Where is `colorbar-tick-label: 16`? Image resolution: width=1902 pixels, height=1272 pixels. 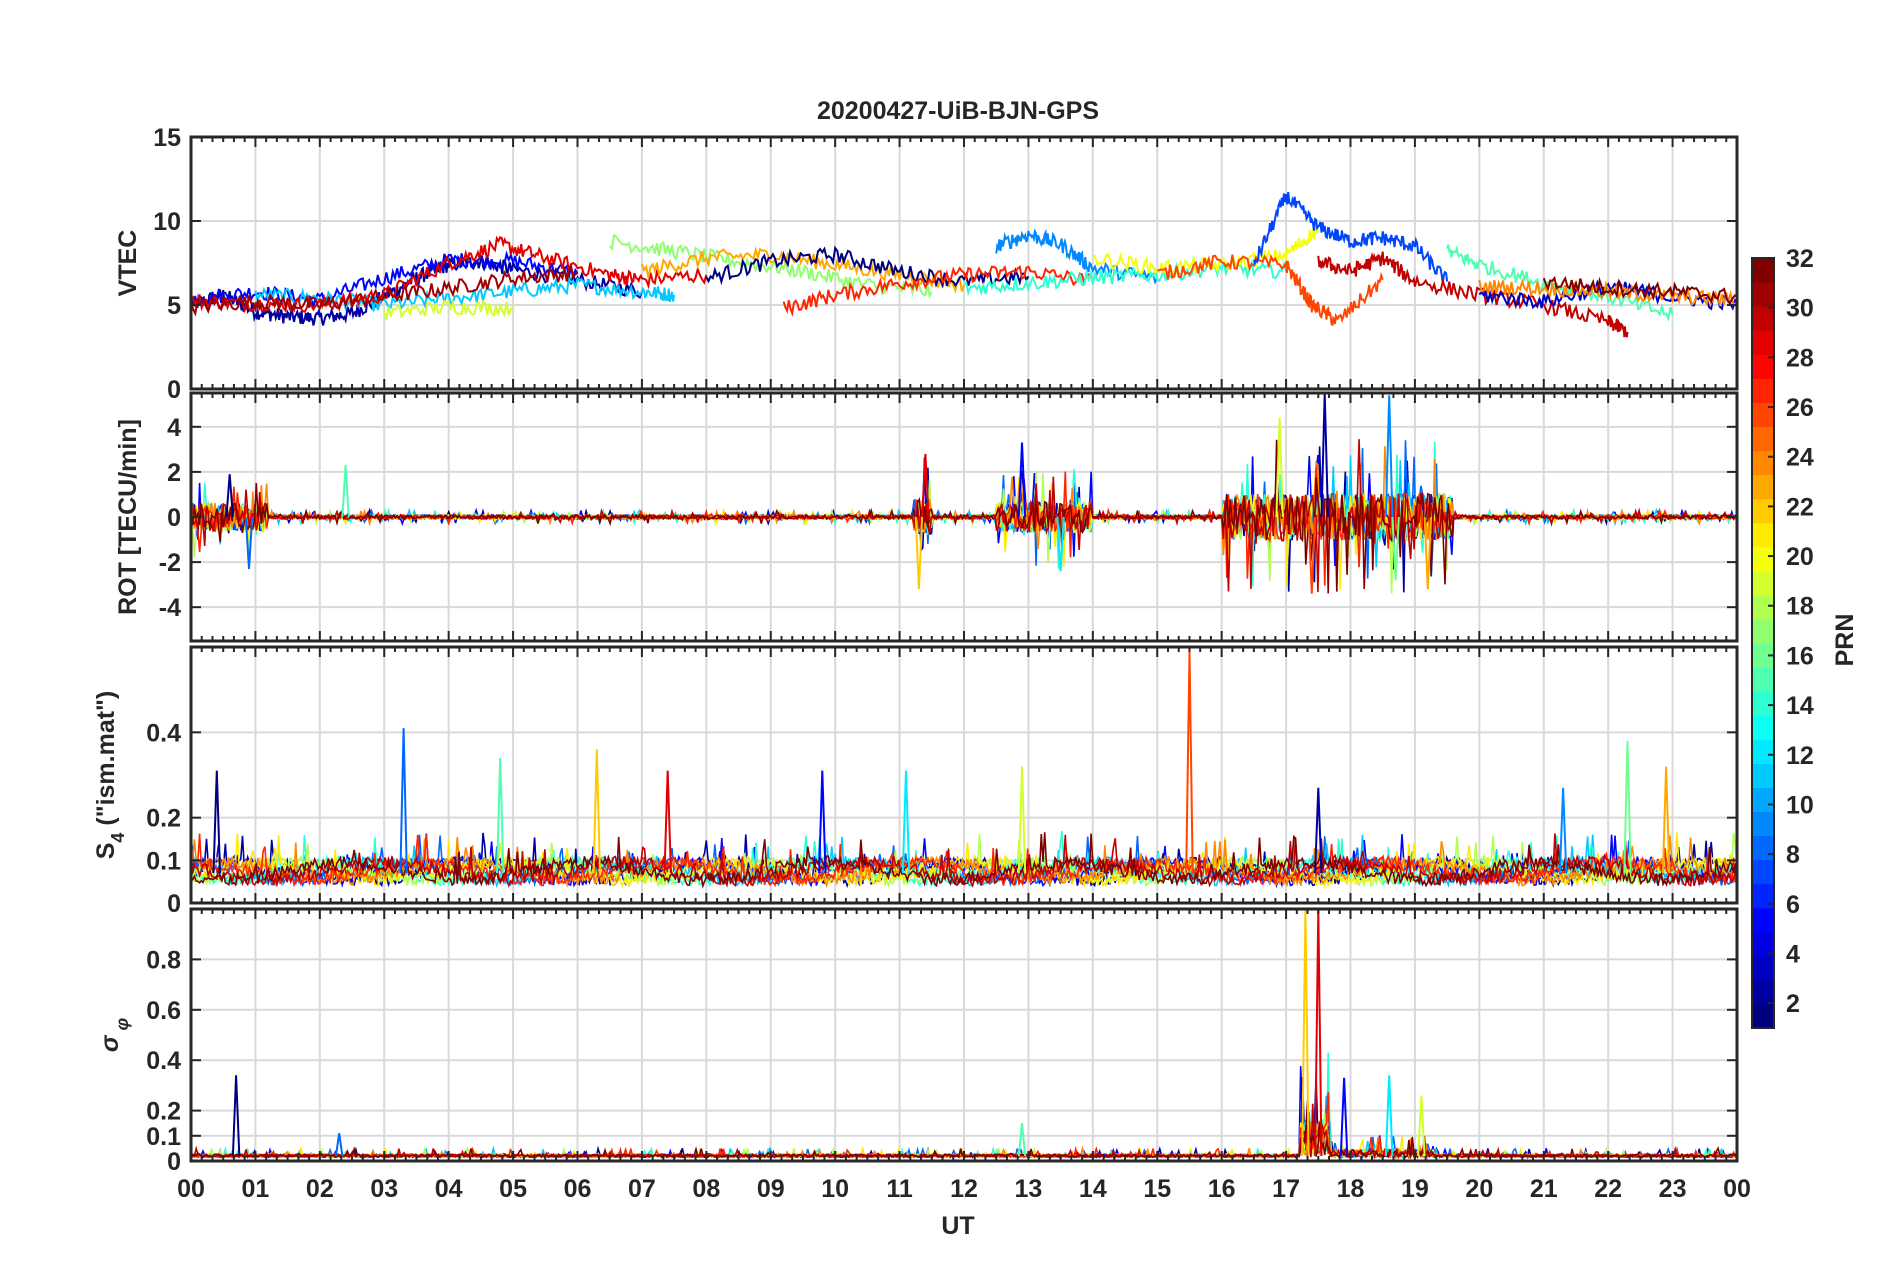
colorbar-tick-label: 16 is located at coordinates (1800, 656).